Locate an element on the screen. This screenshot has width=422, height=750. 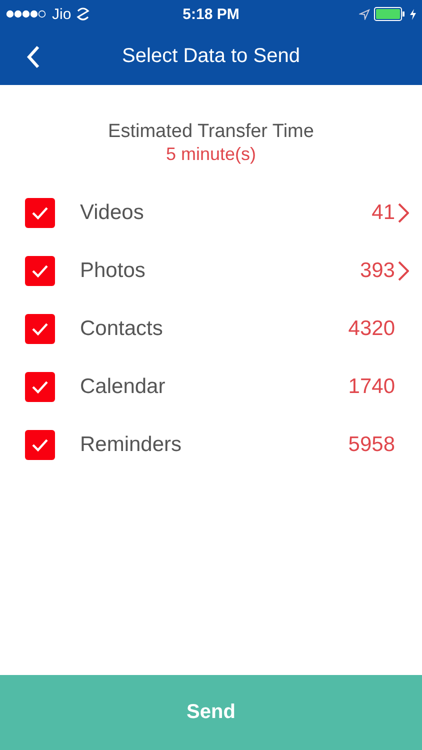
battery-icon is located at coordinates (390, 14).